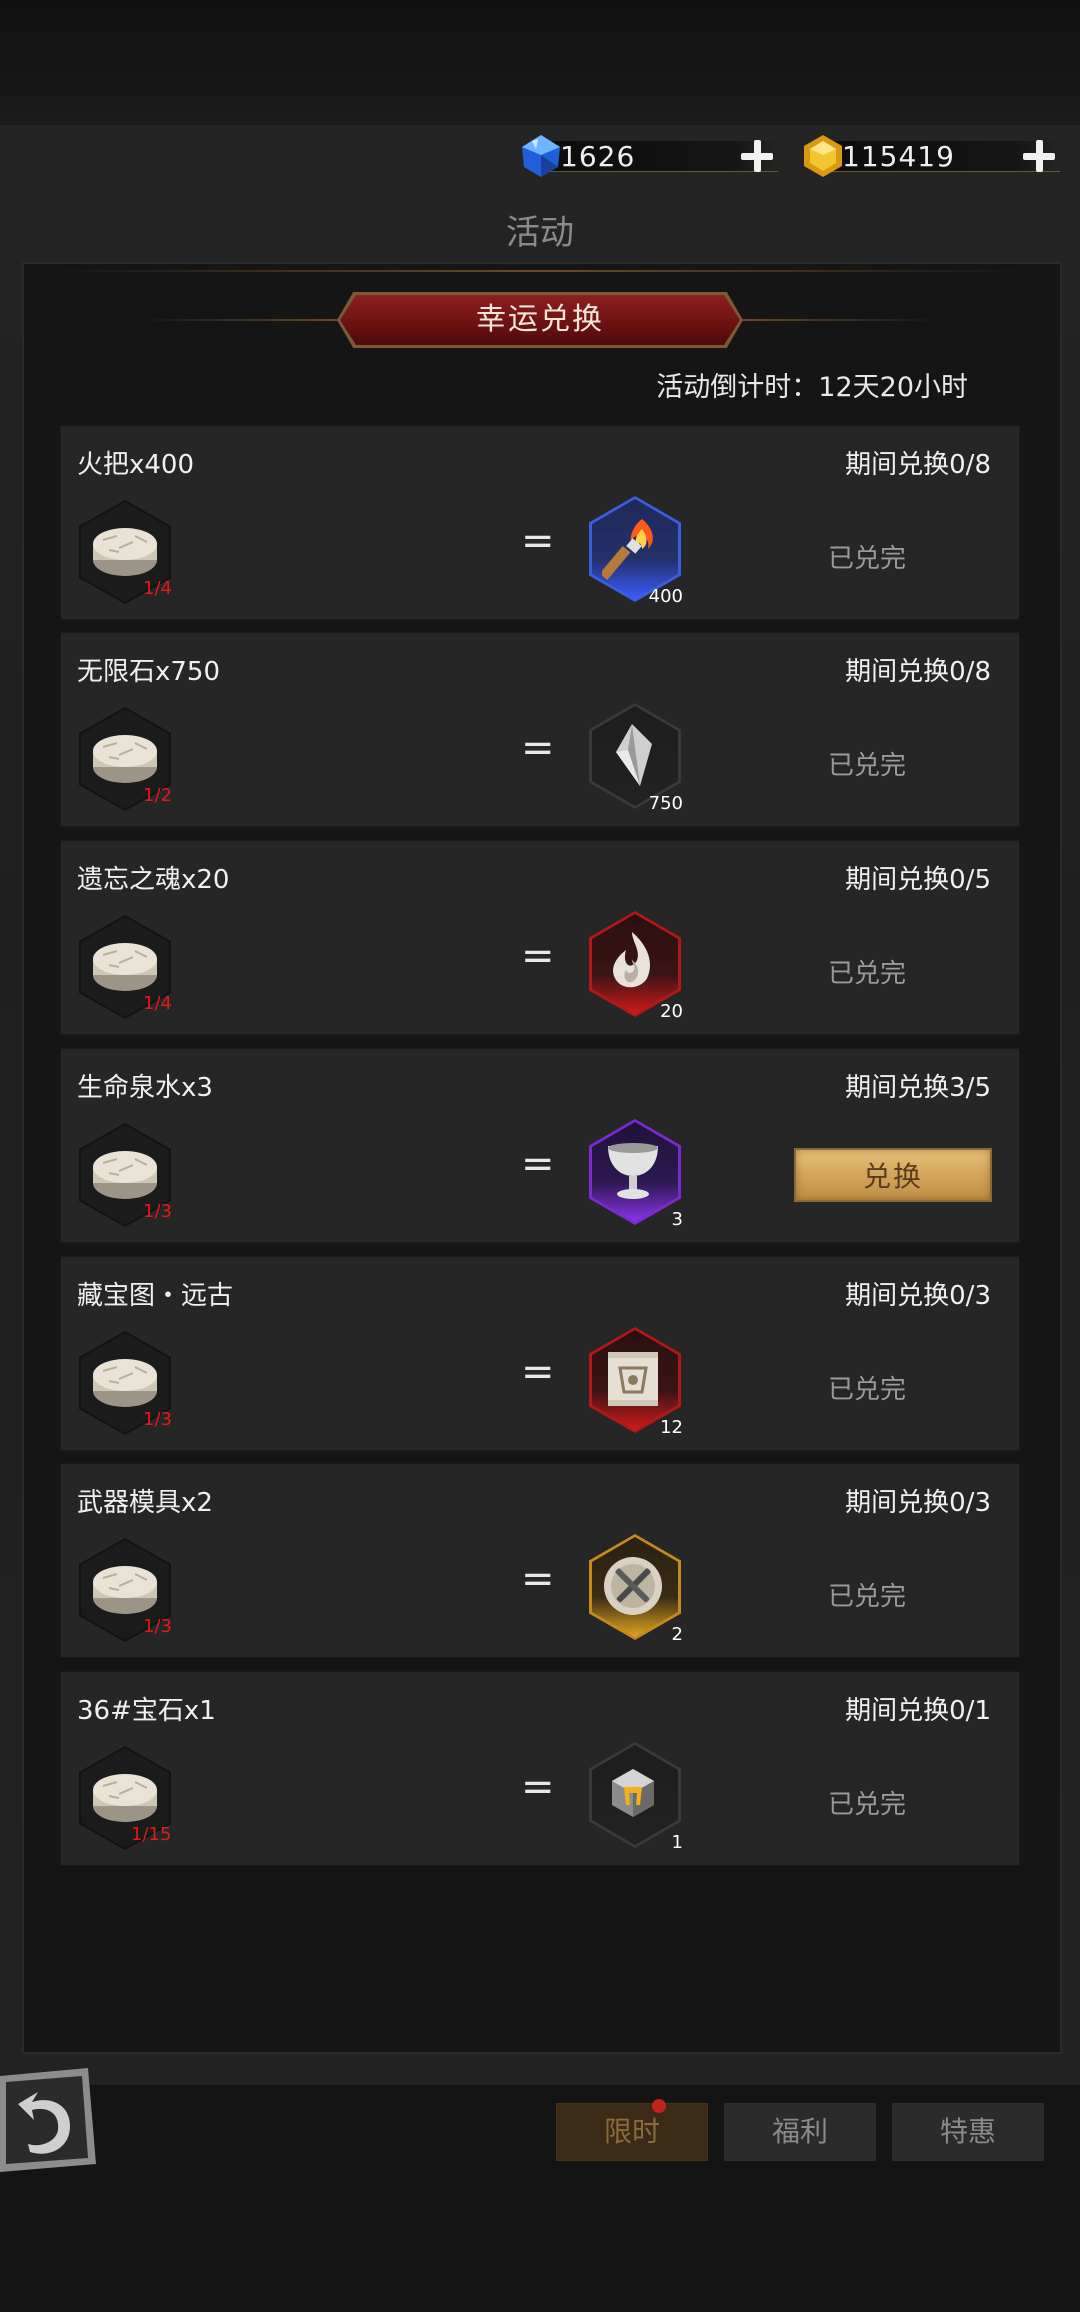 Image resolution: width=1080 pixels, height=2312 pixels. What do you see at coordinates (823, 156) in the screenshot?
I see `gold-gem-icon` at bounding box center [823, 156].